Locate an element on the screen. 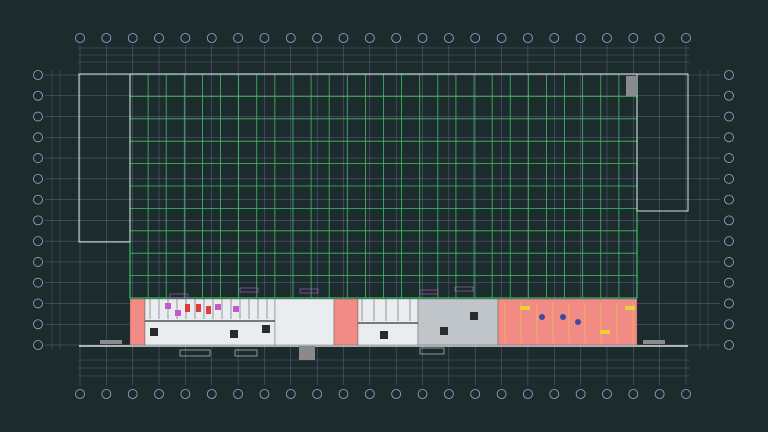 Image resolution: width=768 pixels, height=432 pixels. room-services is located at coordinates (458, 322).